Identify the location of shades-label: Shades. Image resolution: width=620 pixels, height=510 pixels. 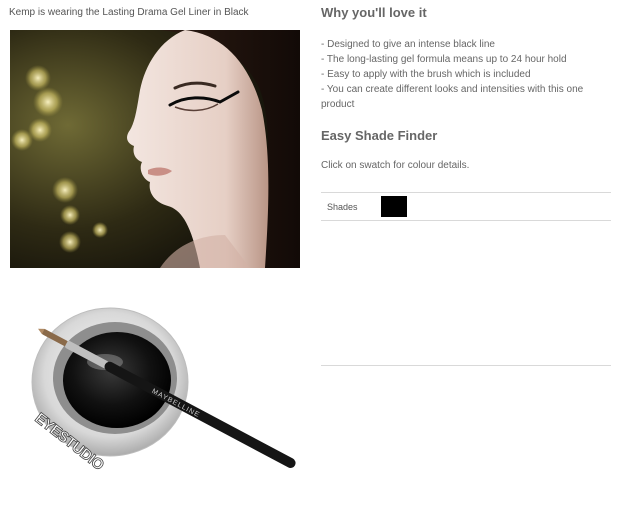
(342, 207).